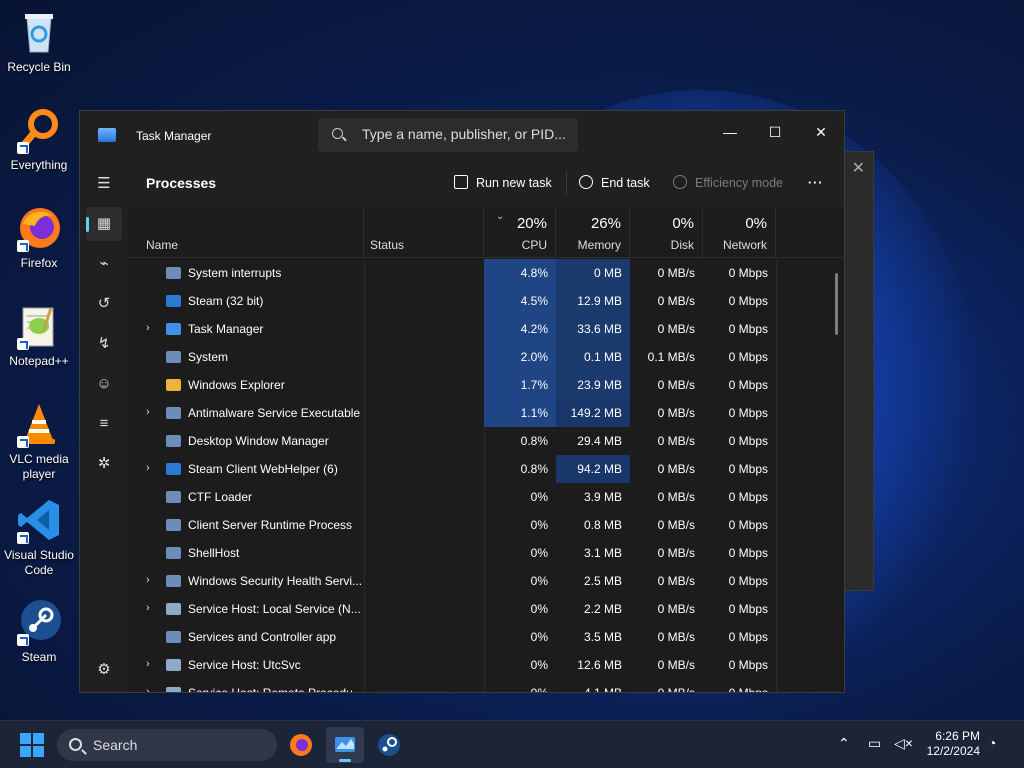 The width and height of the screenshot is (1024, 768). What do you see at coordinates (345, 745) in the screenshot?
I see `taskbar-app-task-manager` at bounding box center [345, 745].